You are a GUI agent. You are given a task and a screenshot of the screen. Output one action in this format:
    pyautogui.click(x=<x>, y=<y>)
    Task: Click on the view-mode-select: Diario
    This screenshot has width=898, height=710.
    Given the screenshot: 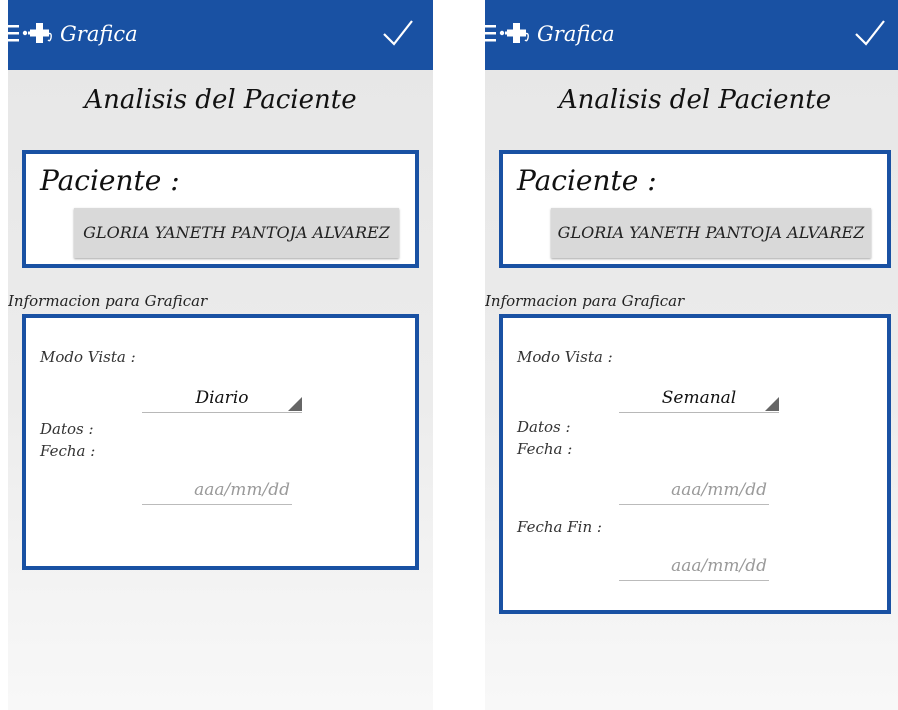 What is the action you would take?
    pyautogui.click(x=222, y=397)
    